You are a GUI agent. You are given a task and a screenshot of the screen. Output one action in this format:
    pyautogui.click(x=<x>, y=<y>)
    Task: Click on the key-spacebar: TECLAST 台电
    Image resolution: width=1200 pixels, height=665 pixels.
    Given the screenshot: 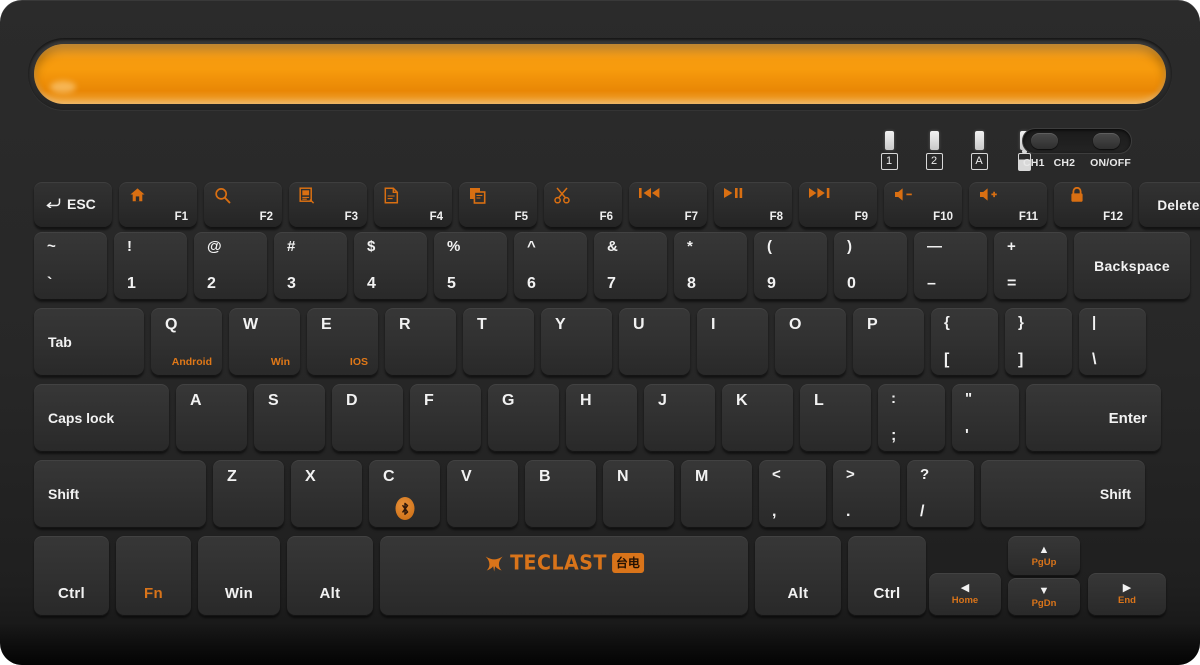 What is the action you would take?
    pyautogui.click(x=564, y=576)
    